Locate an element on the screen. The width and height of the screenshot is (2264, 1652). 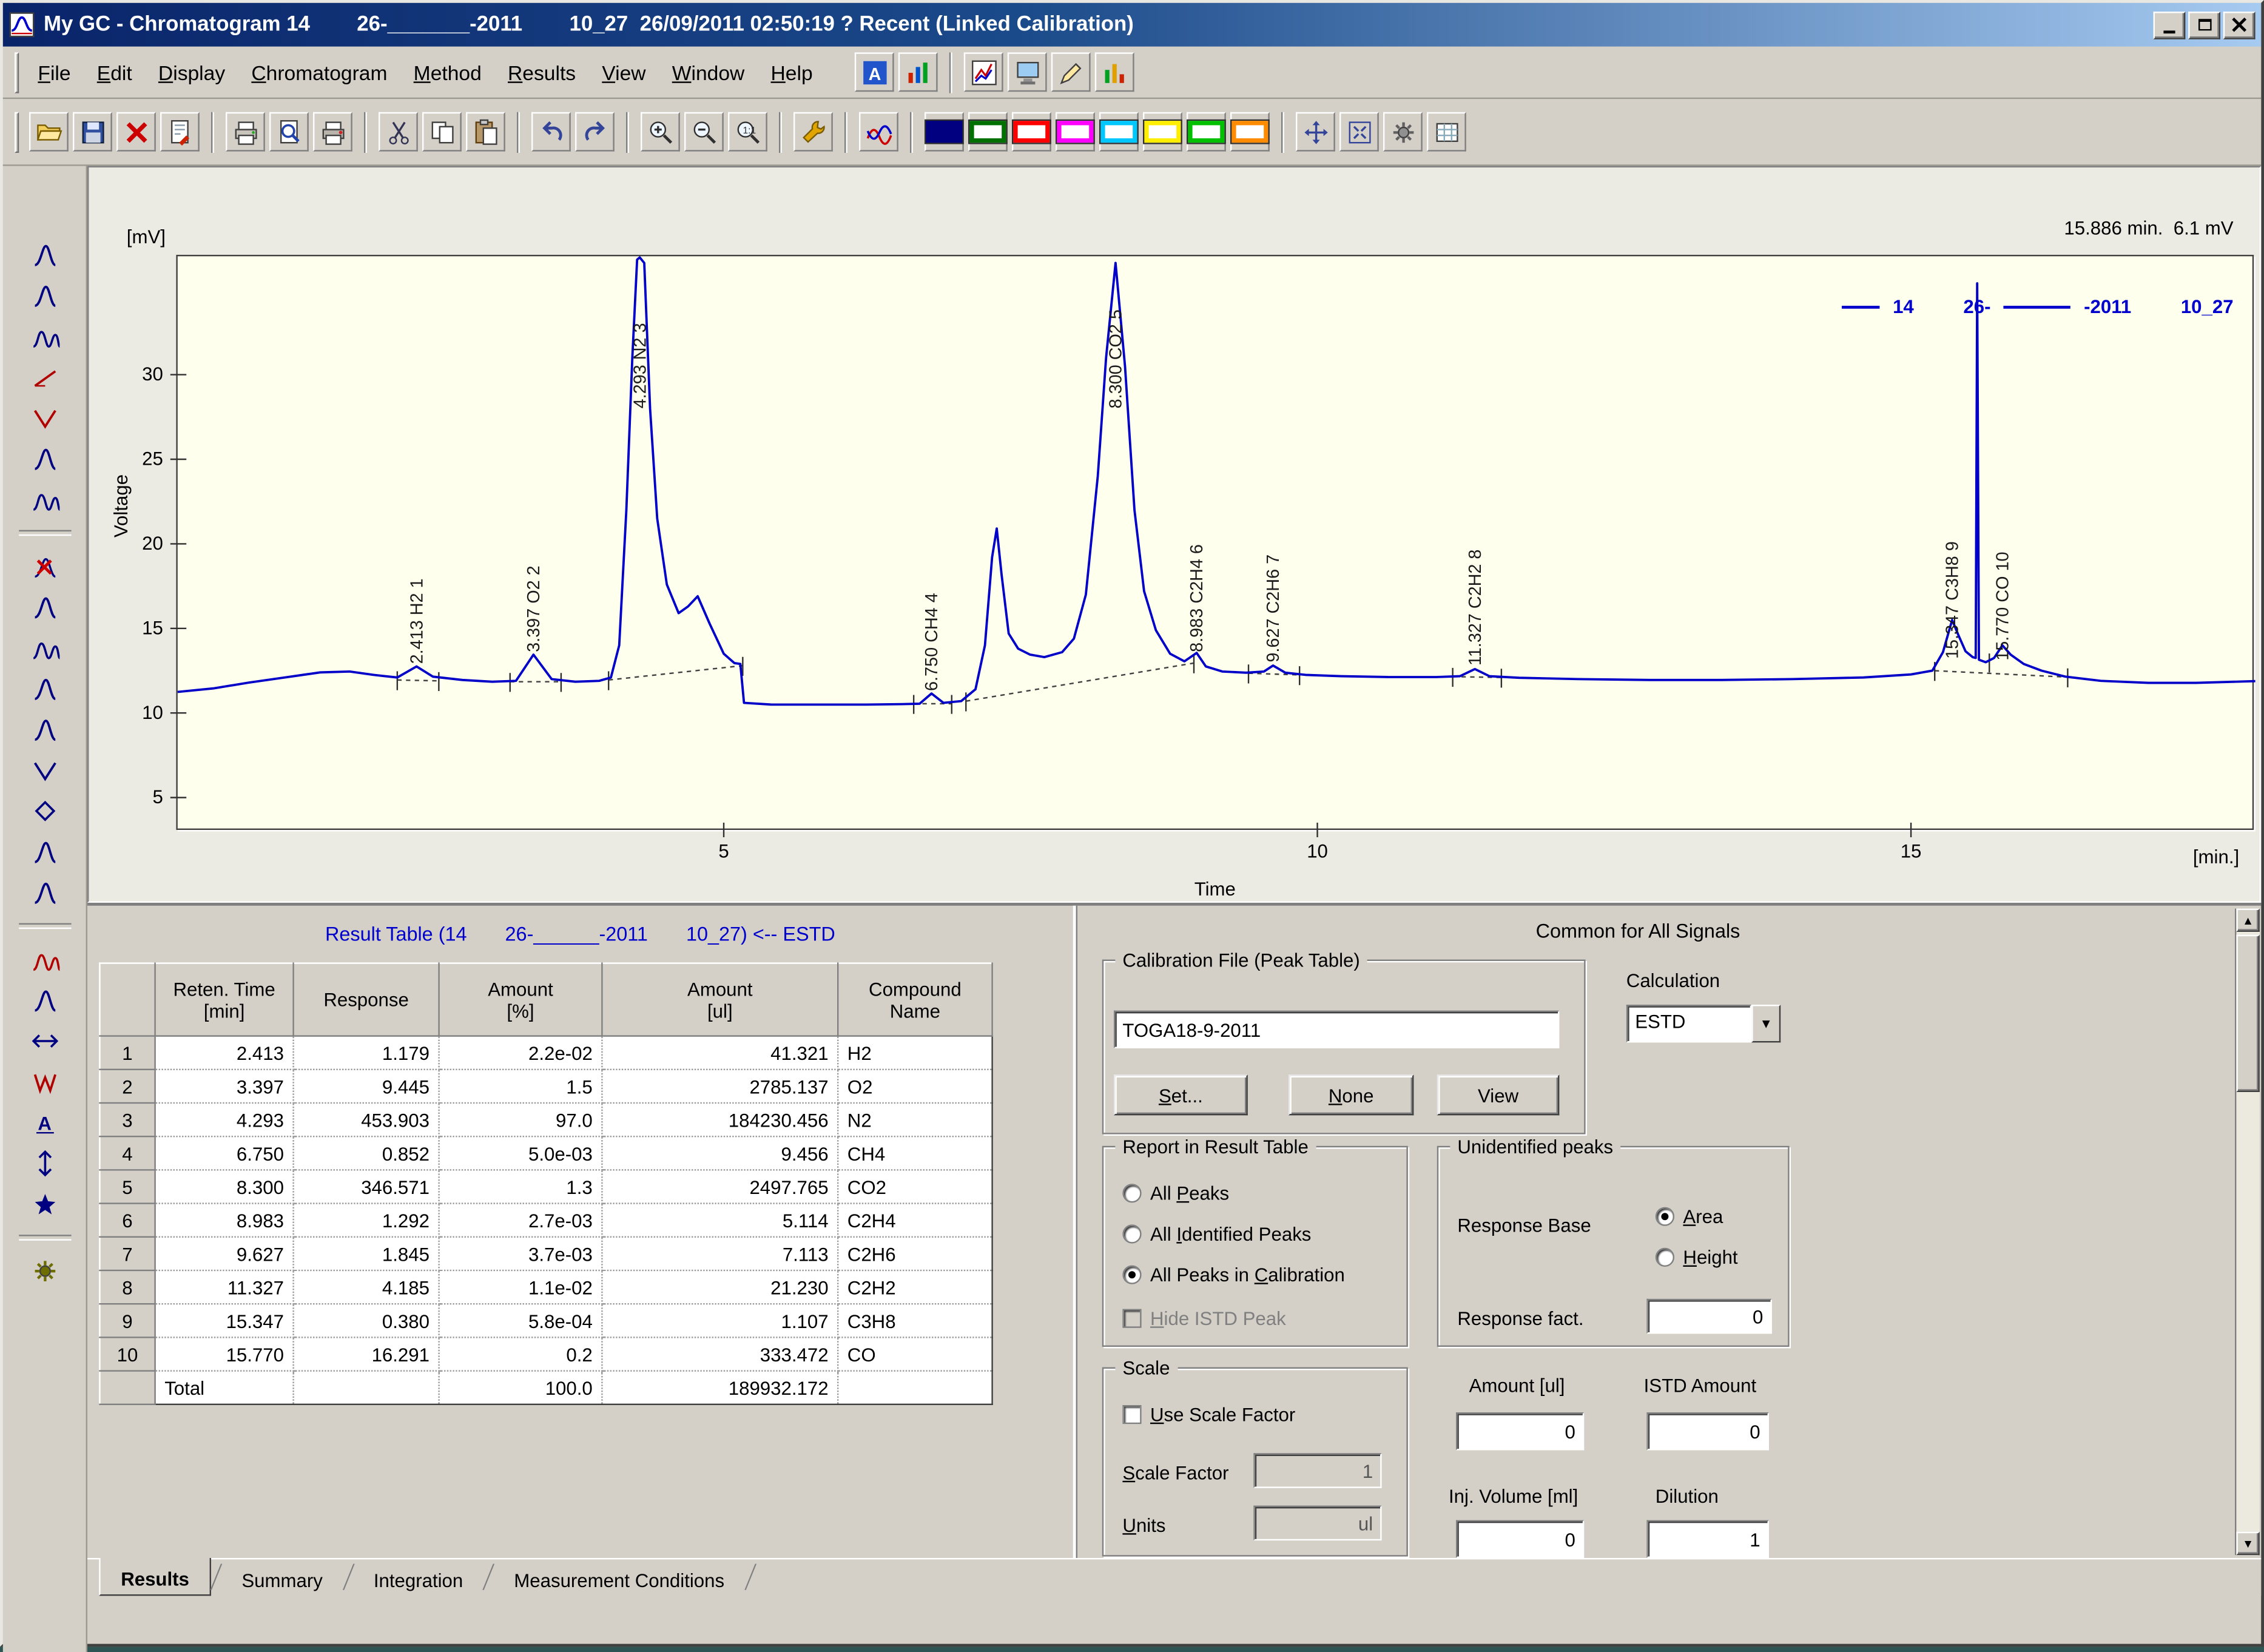
table-row: 8 11.327 4.185 1.1e-02 21.230 C2H2 is located at coordinates (546, 1287).